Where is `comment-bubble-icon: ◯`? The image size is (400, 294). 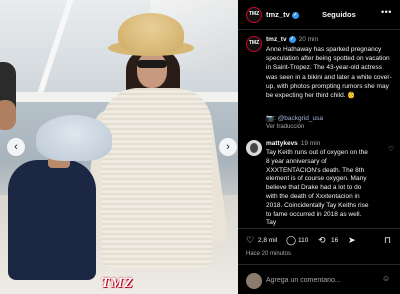 comment-bubble-icon: ◯ is located at coordinates (291, 240).